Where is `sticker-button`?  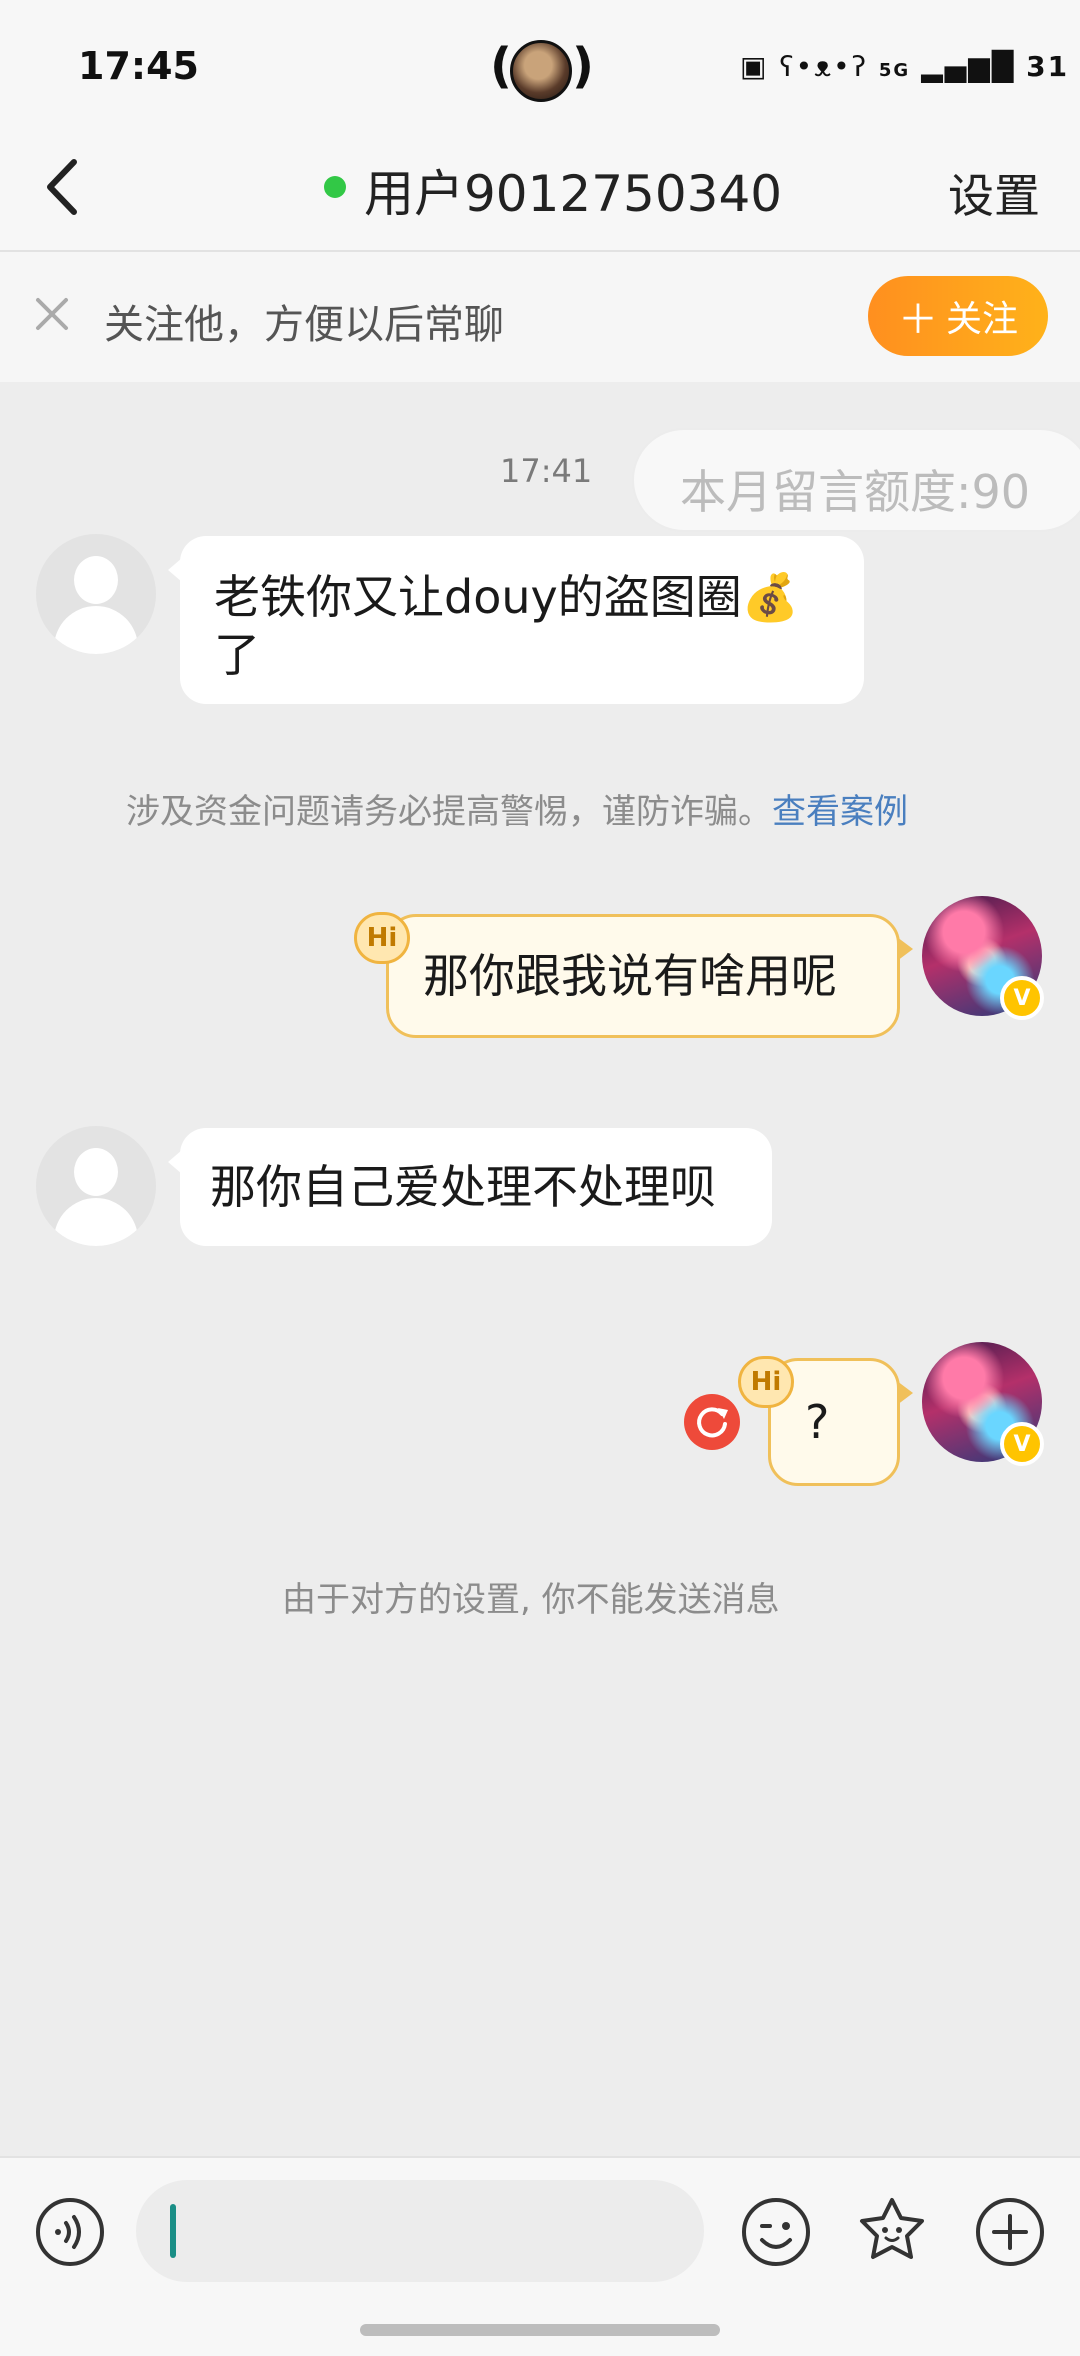 sticker-button is located at coordinates (892, 2230).